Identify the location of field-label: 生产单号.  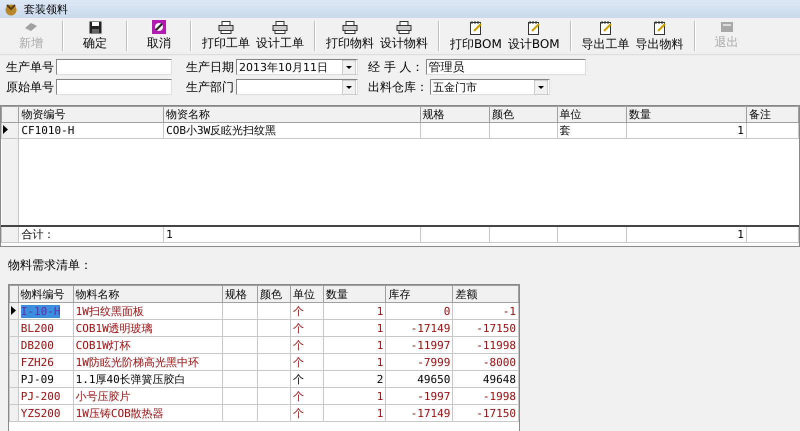
(30, 67).